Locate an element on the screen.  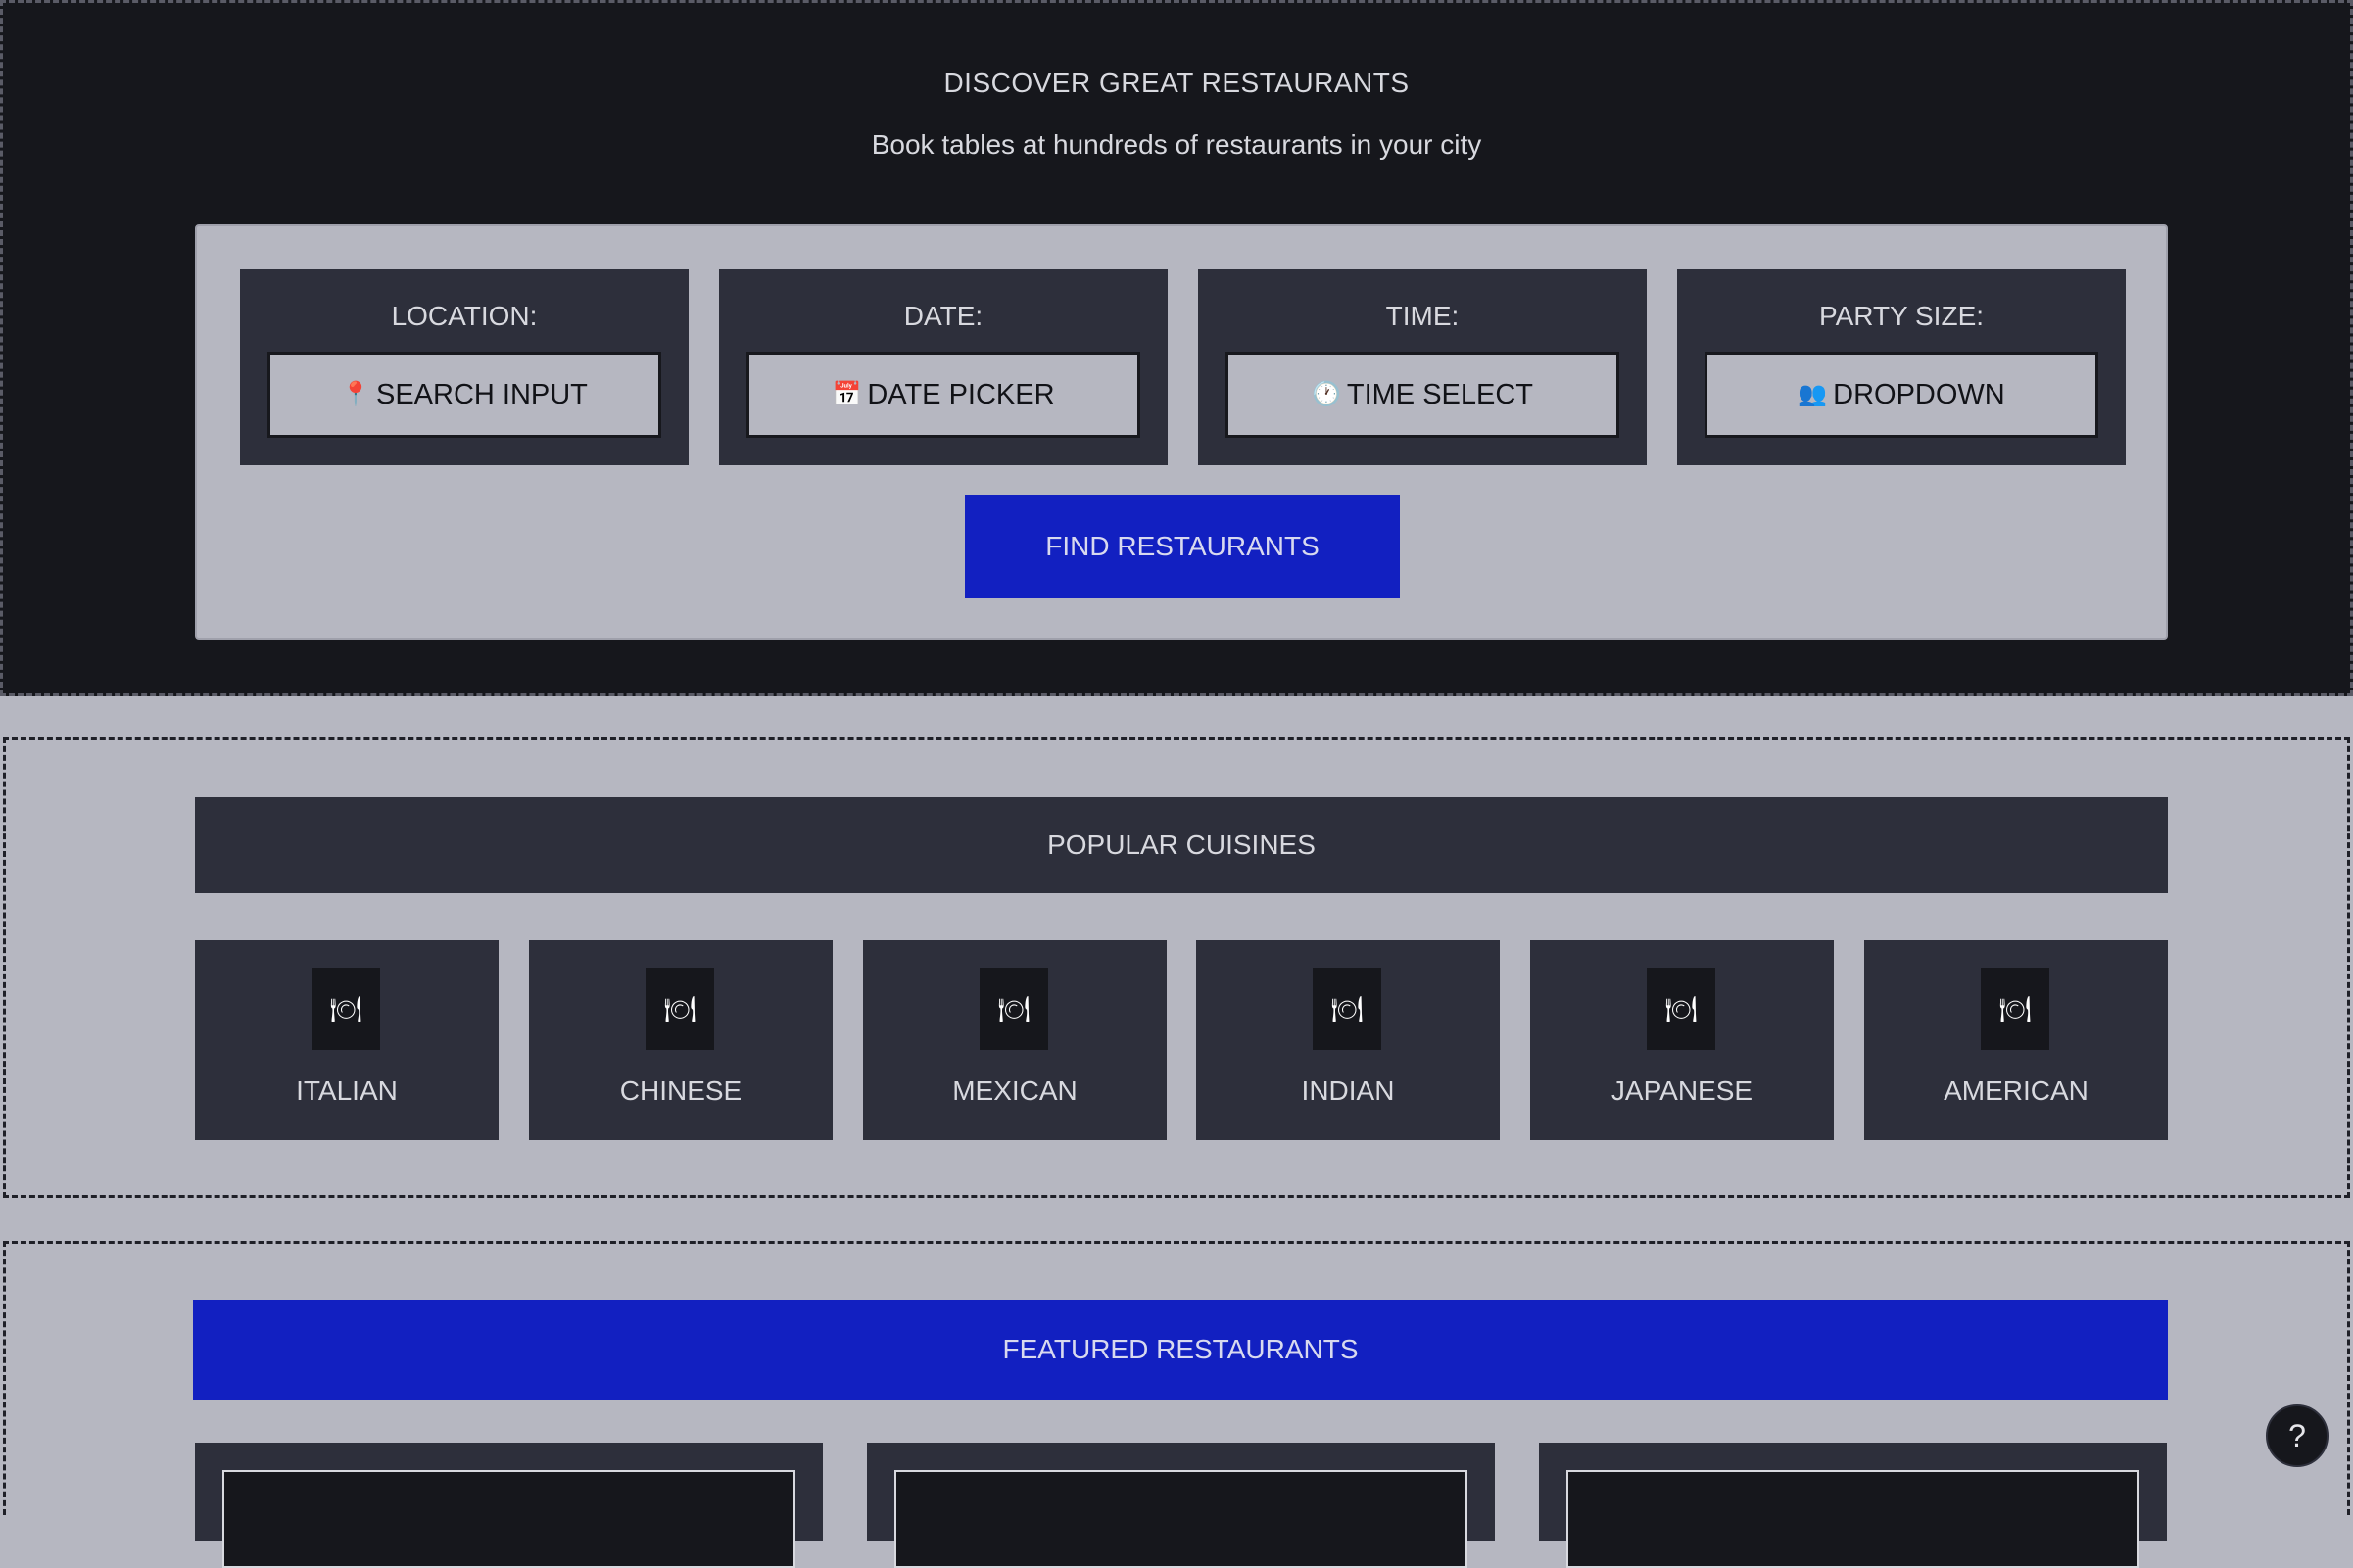
date-field-card: DATE: 📅 DATE PICKER is located at coordinates (943, 367).